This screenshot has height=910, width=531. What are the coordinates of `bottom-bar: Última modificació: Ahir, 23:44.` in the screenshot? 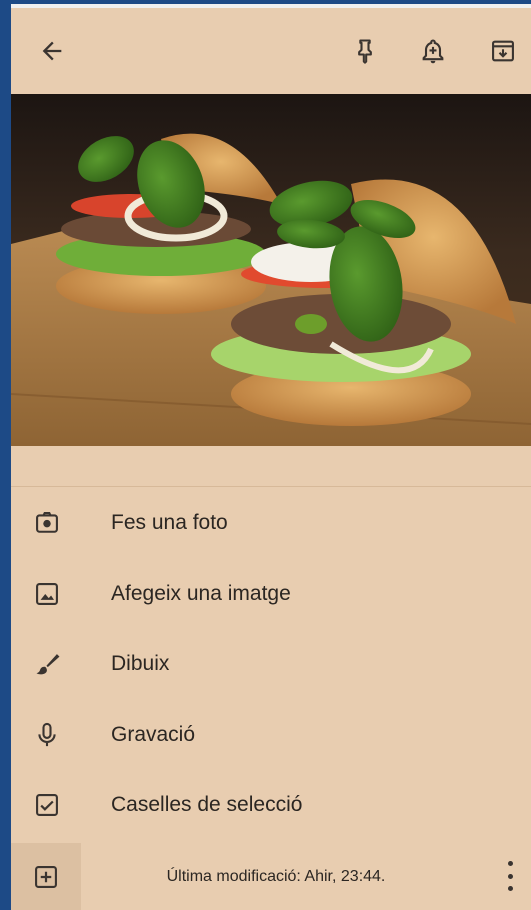 It's located at (271, 876).